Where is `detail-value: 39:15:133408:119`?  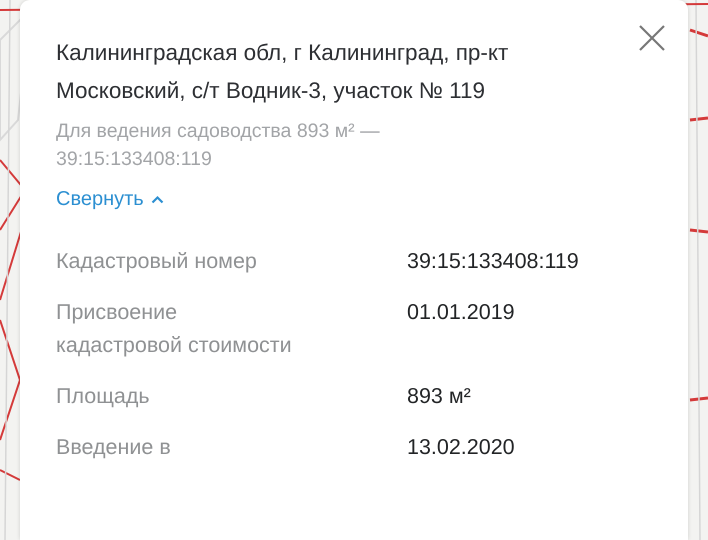 detail-value: 39:15:133408:119 is located at coordinates (493, 261).